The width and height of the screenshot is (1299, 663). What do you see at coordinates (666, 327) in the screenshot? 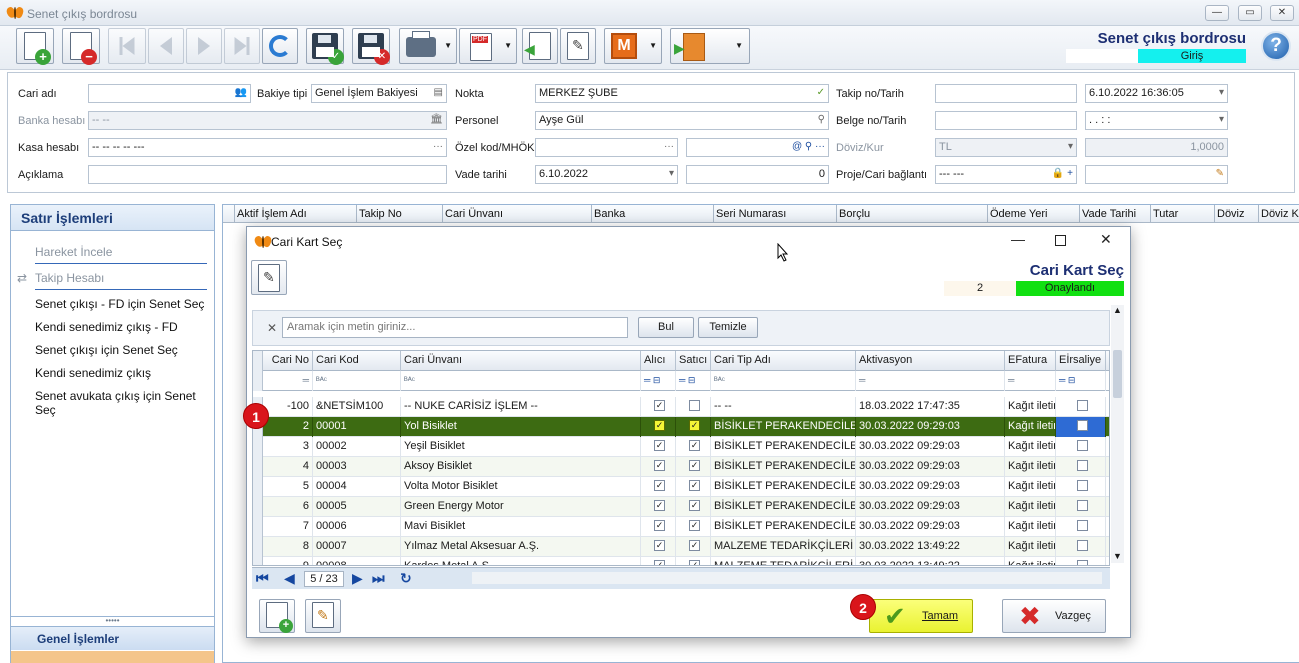
I see `find-button: Bul` at bounding box center [666, 327].